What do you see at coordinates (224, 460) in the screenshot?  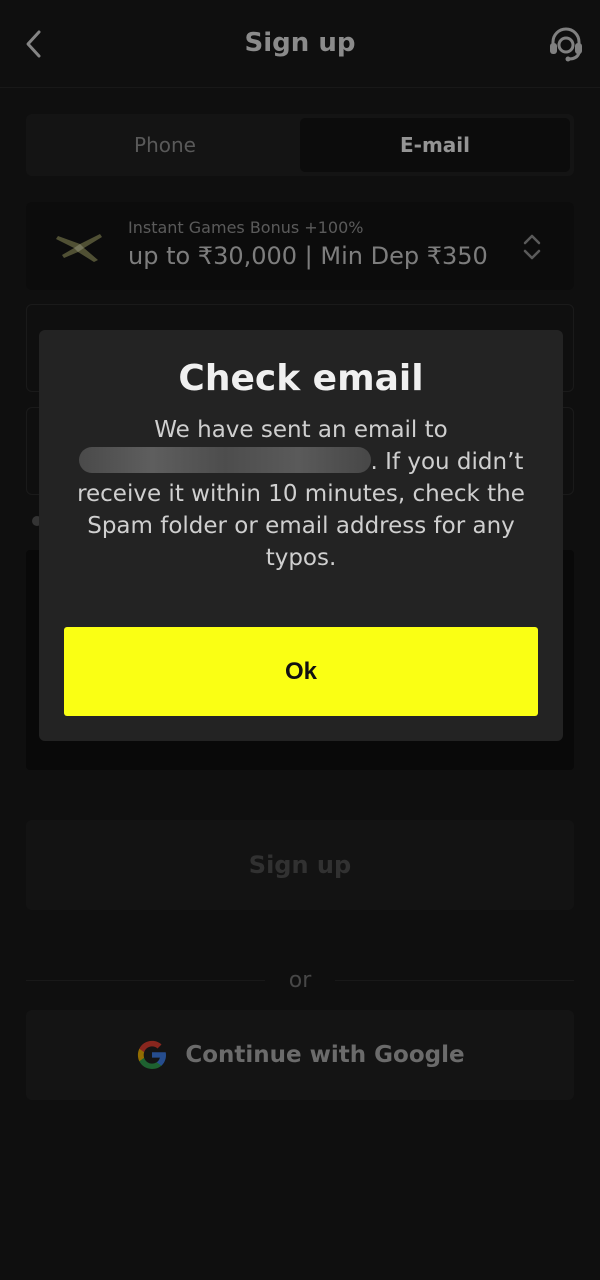 I see `redacted-email` at bounding box center [224, 460].